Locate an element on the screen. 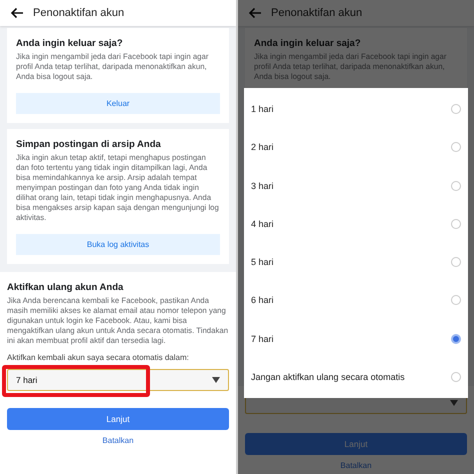 This screenshot has height=474, width=474. option-item: 6 hari is located at coordinates (356, 300).